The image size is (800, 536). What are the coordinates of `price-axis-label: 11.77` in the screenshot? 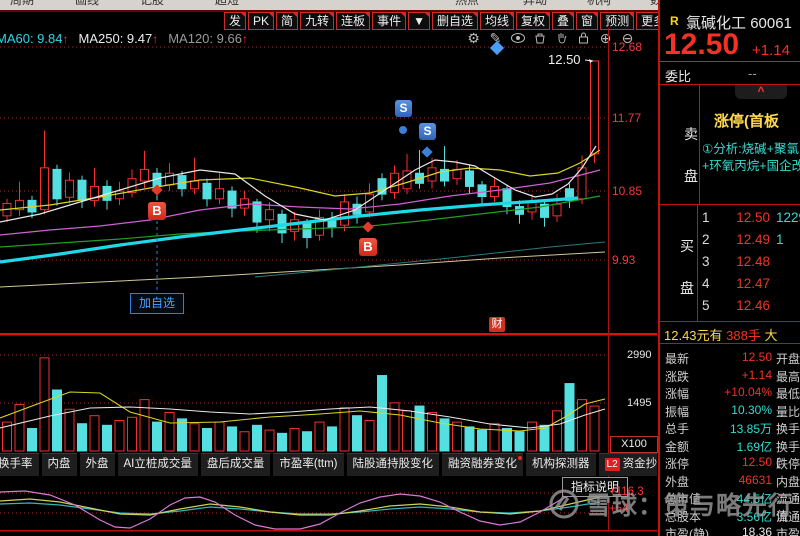 It's located at (627, 118).